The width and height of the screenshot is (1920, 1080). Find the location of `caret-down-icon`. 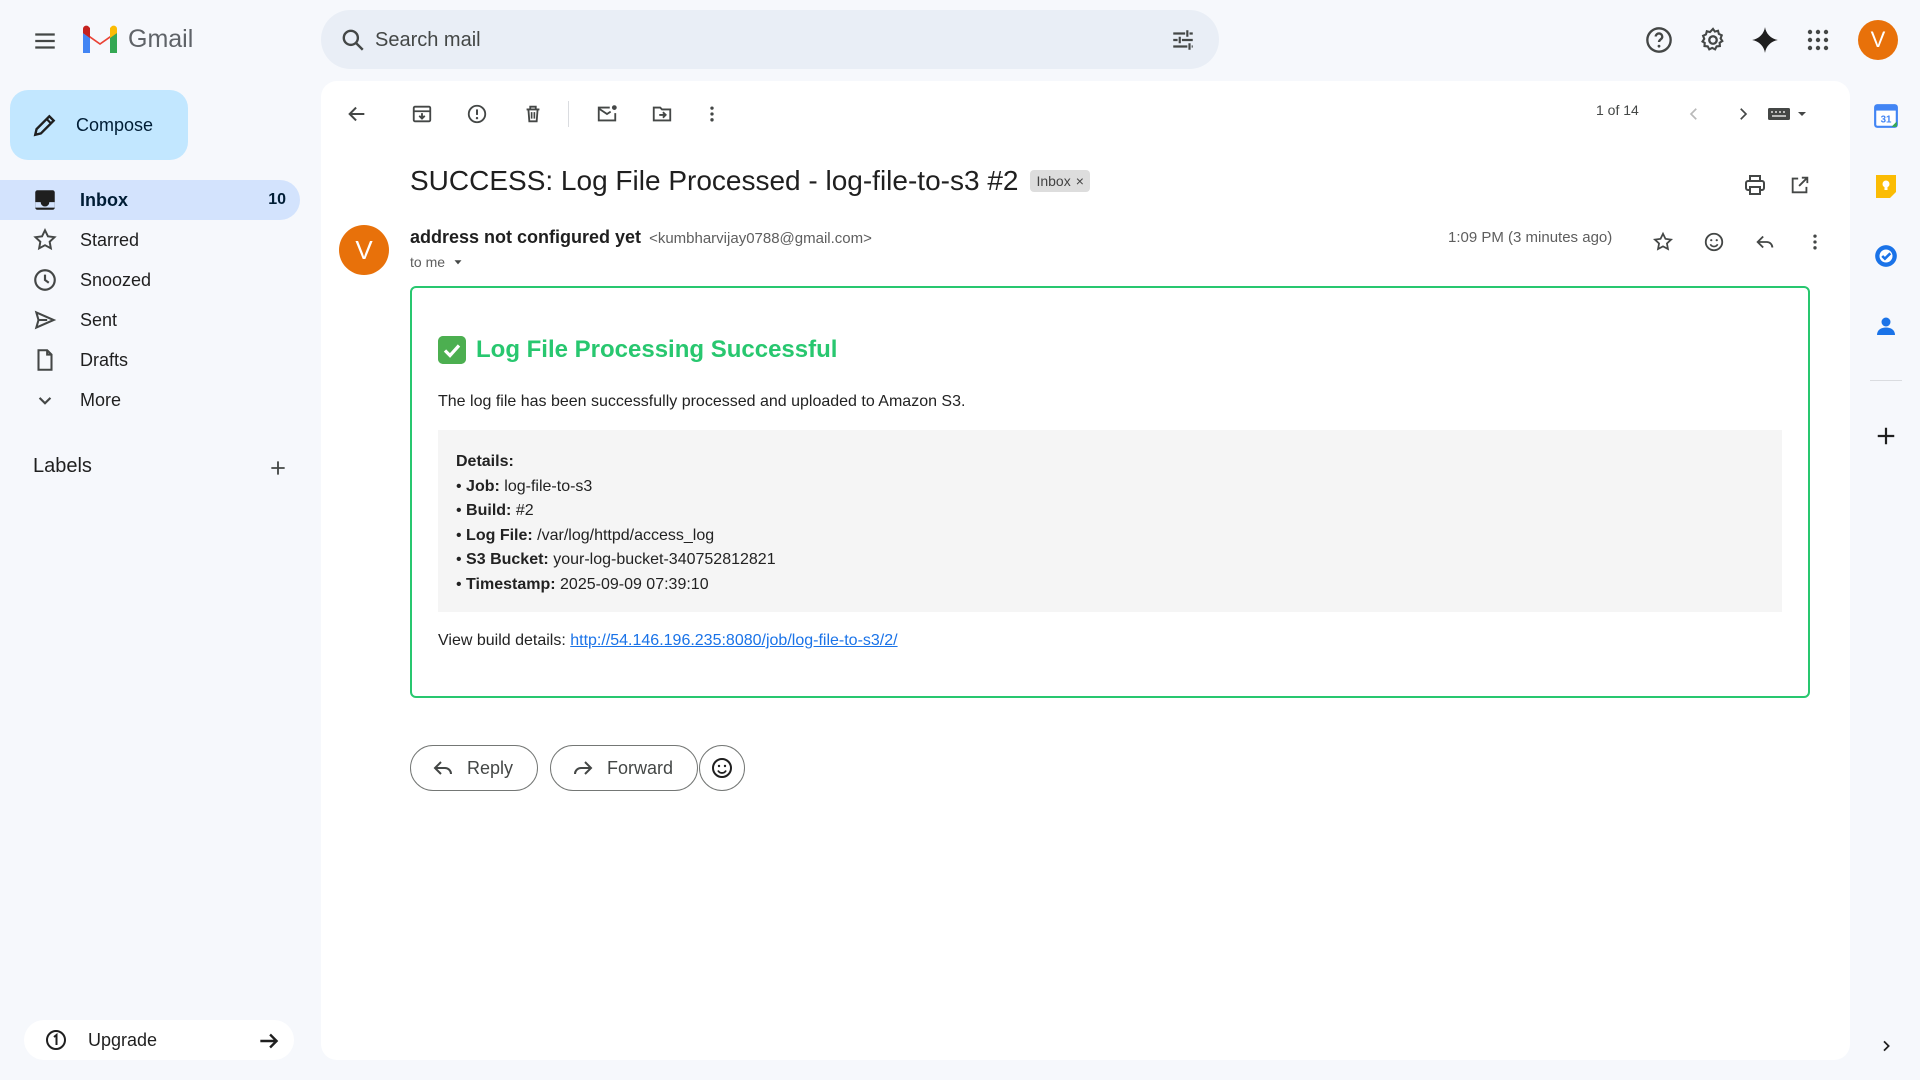

caret-down-icon is located at coordinates (458, 262).